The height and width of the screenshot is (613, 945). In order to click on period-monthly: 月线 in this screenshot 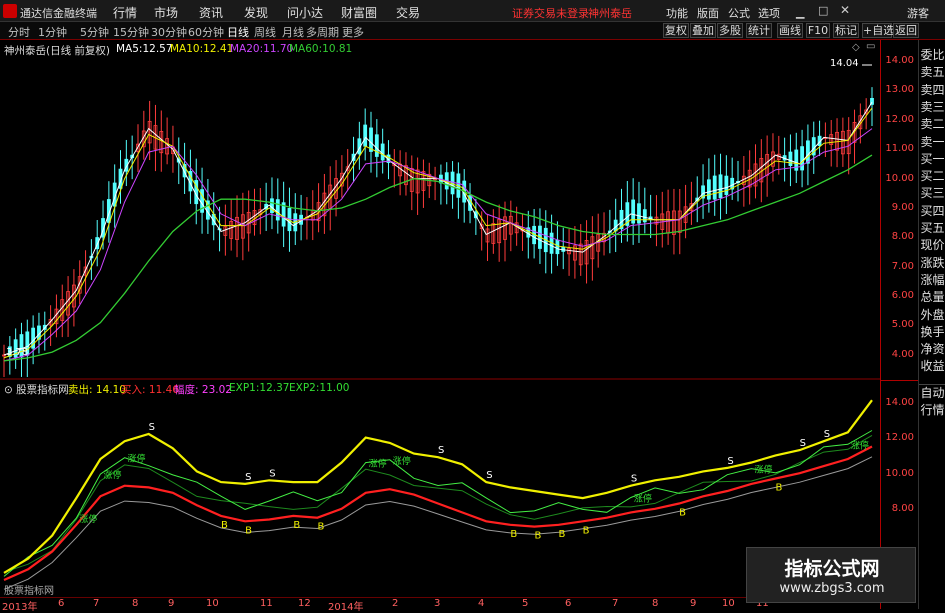, I will do `click(293, 32)`.